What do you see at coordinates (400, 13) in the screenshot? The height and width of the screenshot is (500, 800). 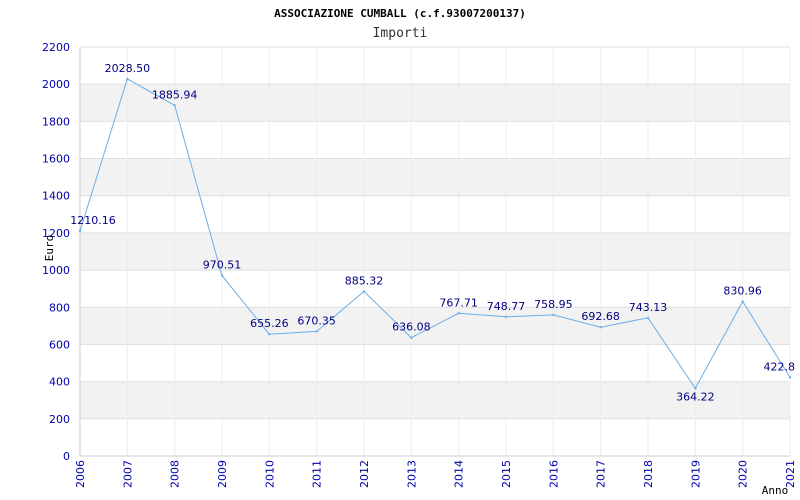 I see `chart-title: ASSOCIAZIONE CUMBALL (c.f.93007200137)` at bounding box center [400, 13].